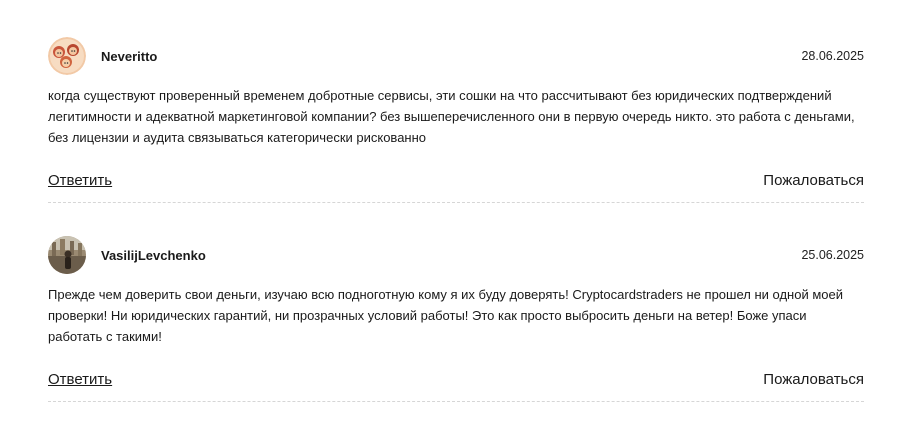 This screenshot has width=905, height=426. Describe the element at coordinates (67, 56) in the screenshot. I see `avatar-cartoon-icon` at that location.